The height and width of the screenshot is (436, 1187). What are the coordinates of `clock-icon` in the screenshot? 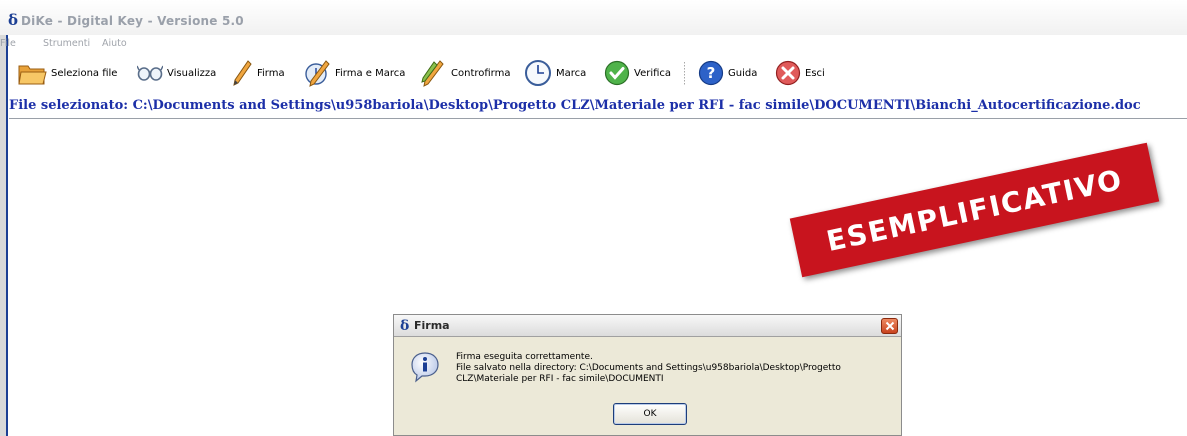 It's located at (538, 73).